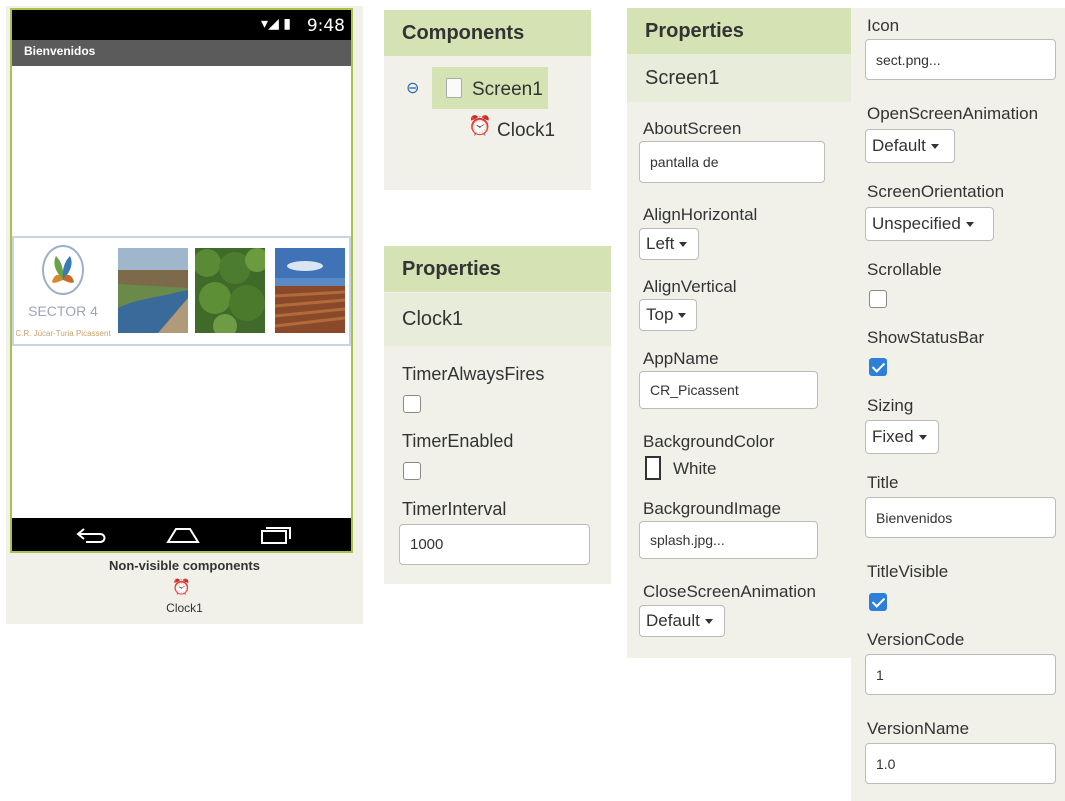 The width and height of the screenshot is (1065, 801). Describe the element at coordinates (728, 390) in the screenshot. I see `app-name-input: CR_Picassent` at that location.